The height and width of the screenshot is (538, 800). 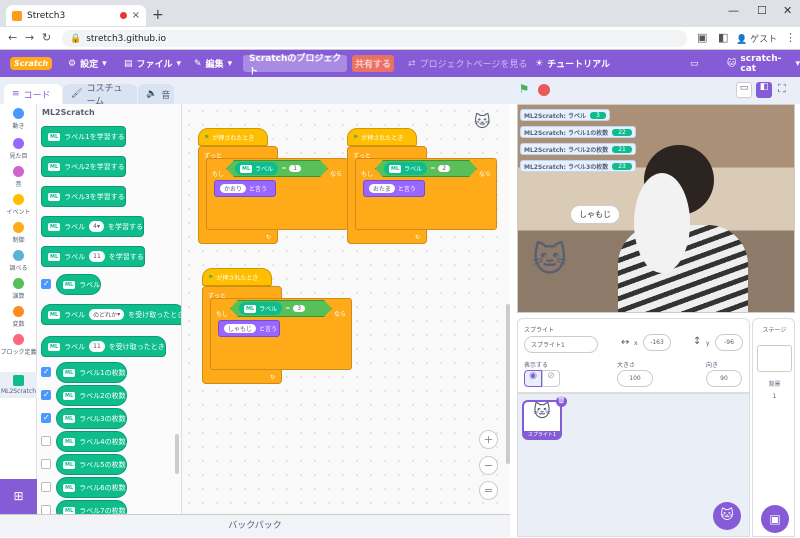 What do you see at coordinates (46, 487) in the screenshot?
I see `count6-checkbox` at bounding box center [46, 487].